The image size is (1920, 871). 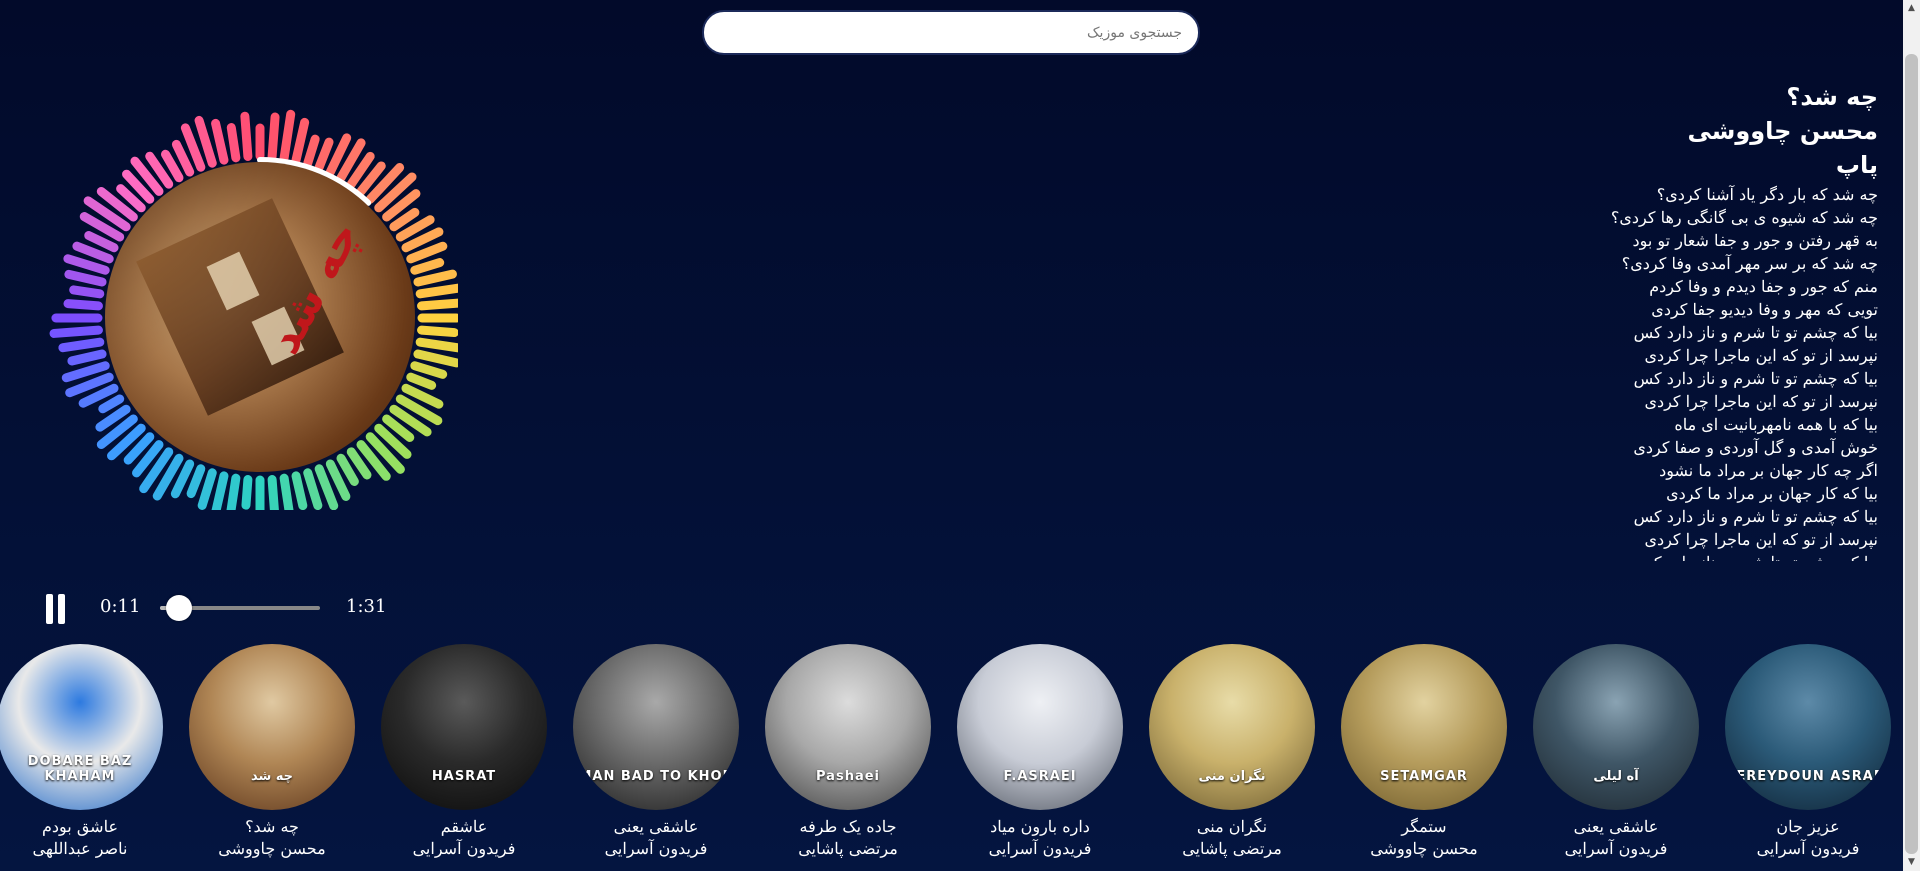 I want to click on track-cover: نگران منی, so click(x=1232, y=727).